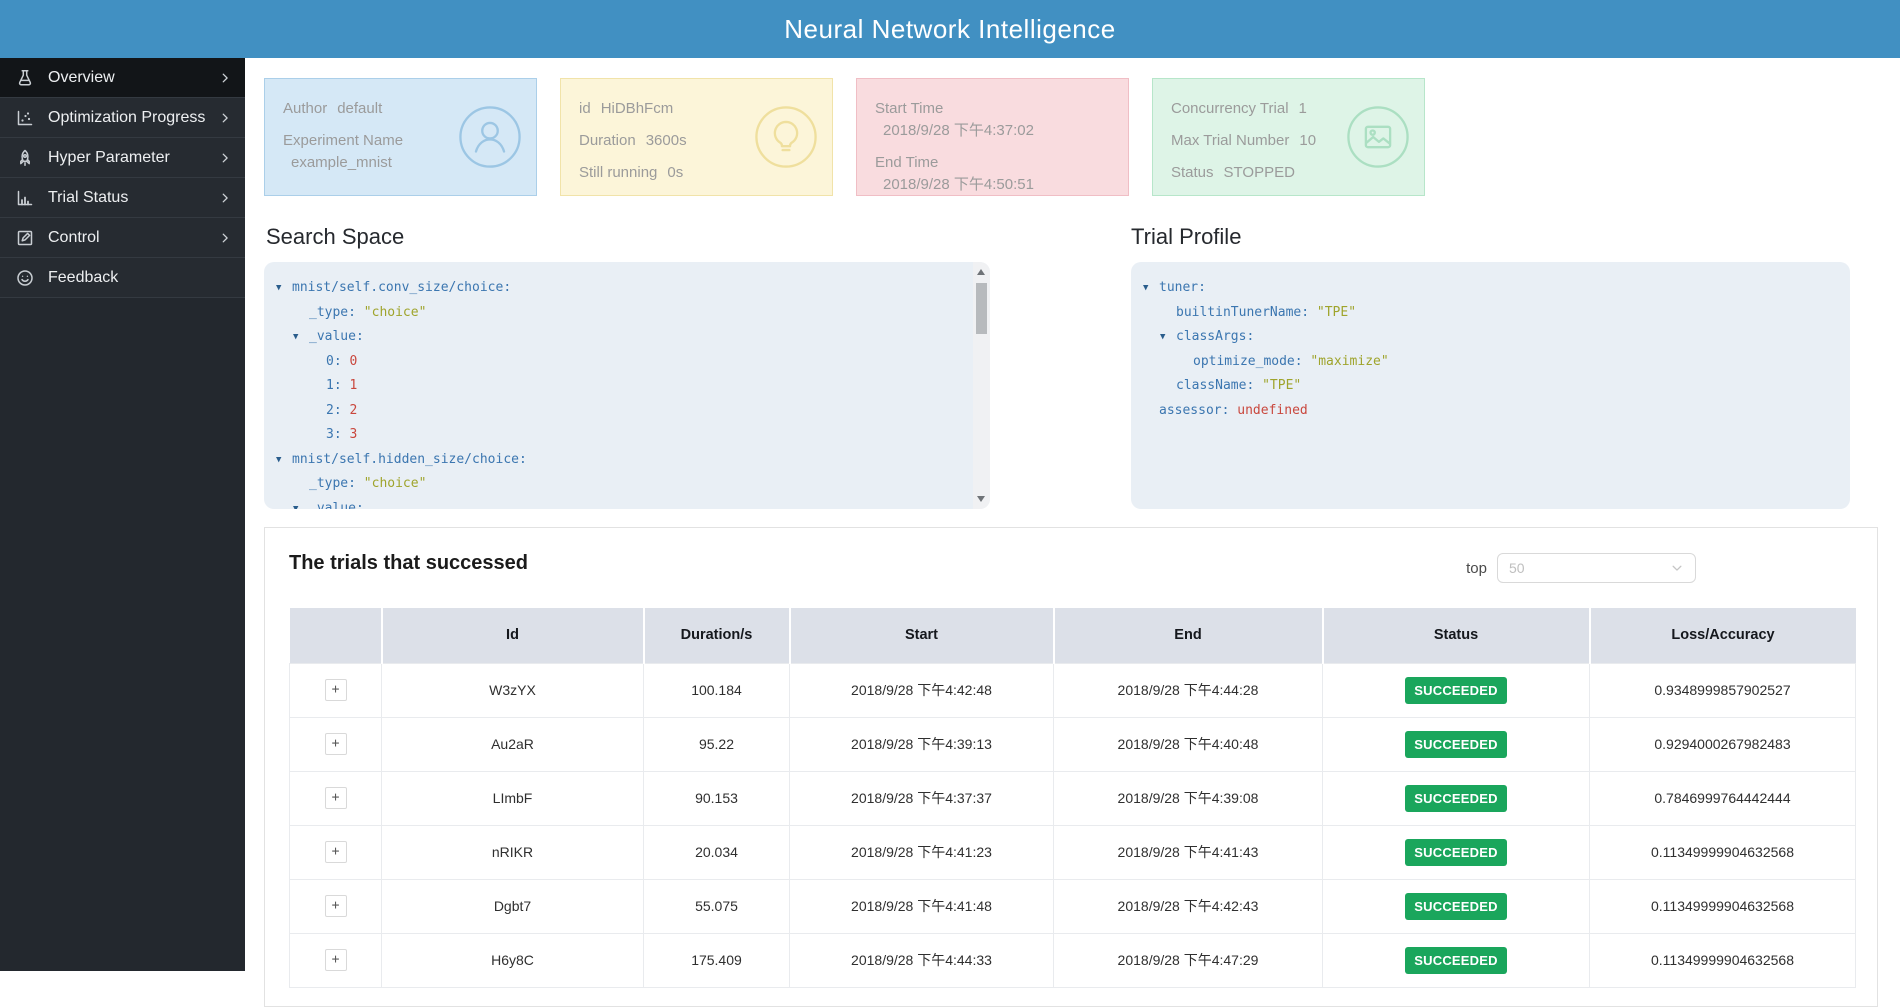  Describe the element at coordinates (1188, 798) in the screenshot. I see `end-time-cell: 2018/9/28 下午4:39:08` at that location.